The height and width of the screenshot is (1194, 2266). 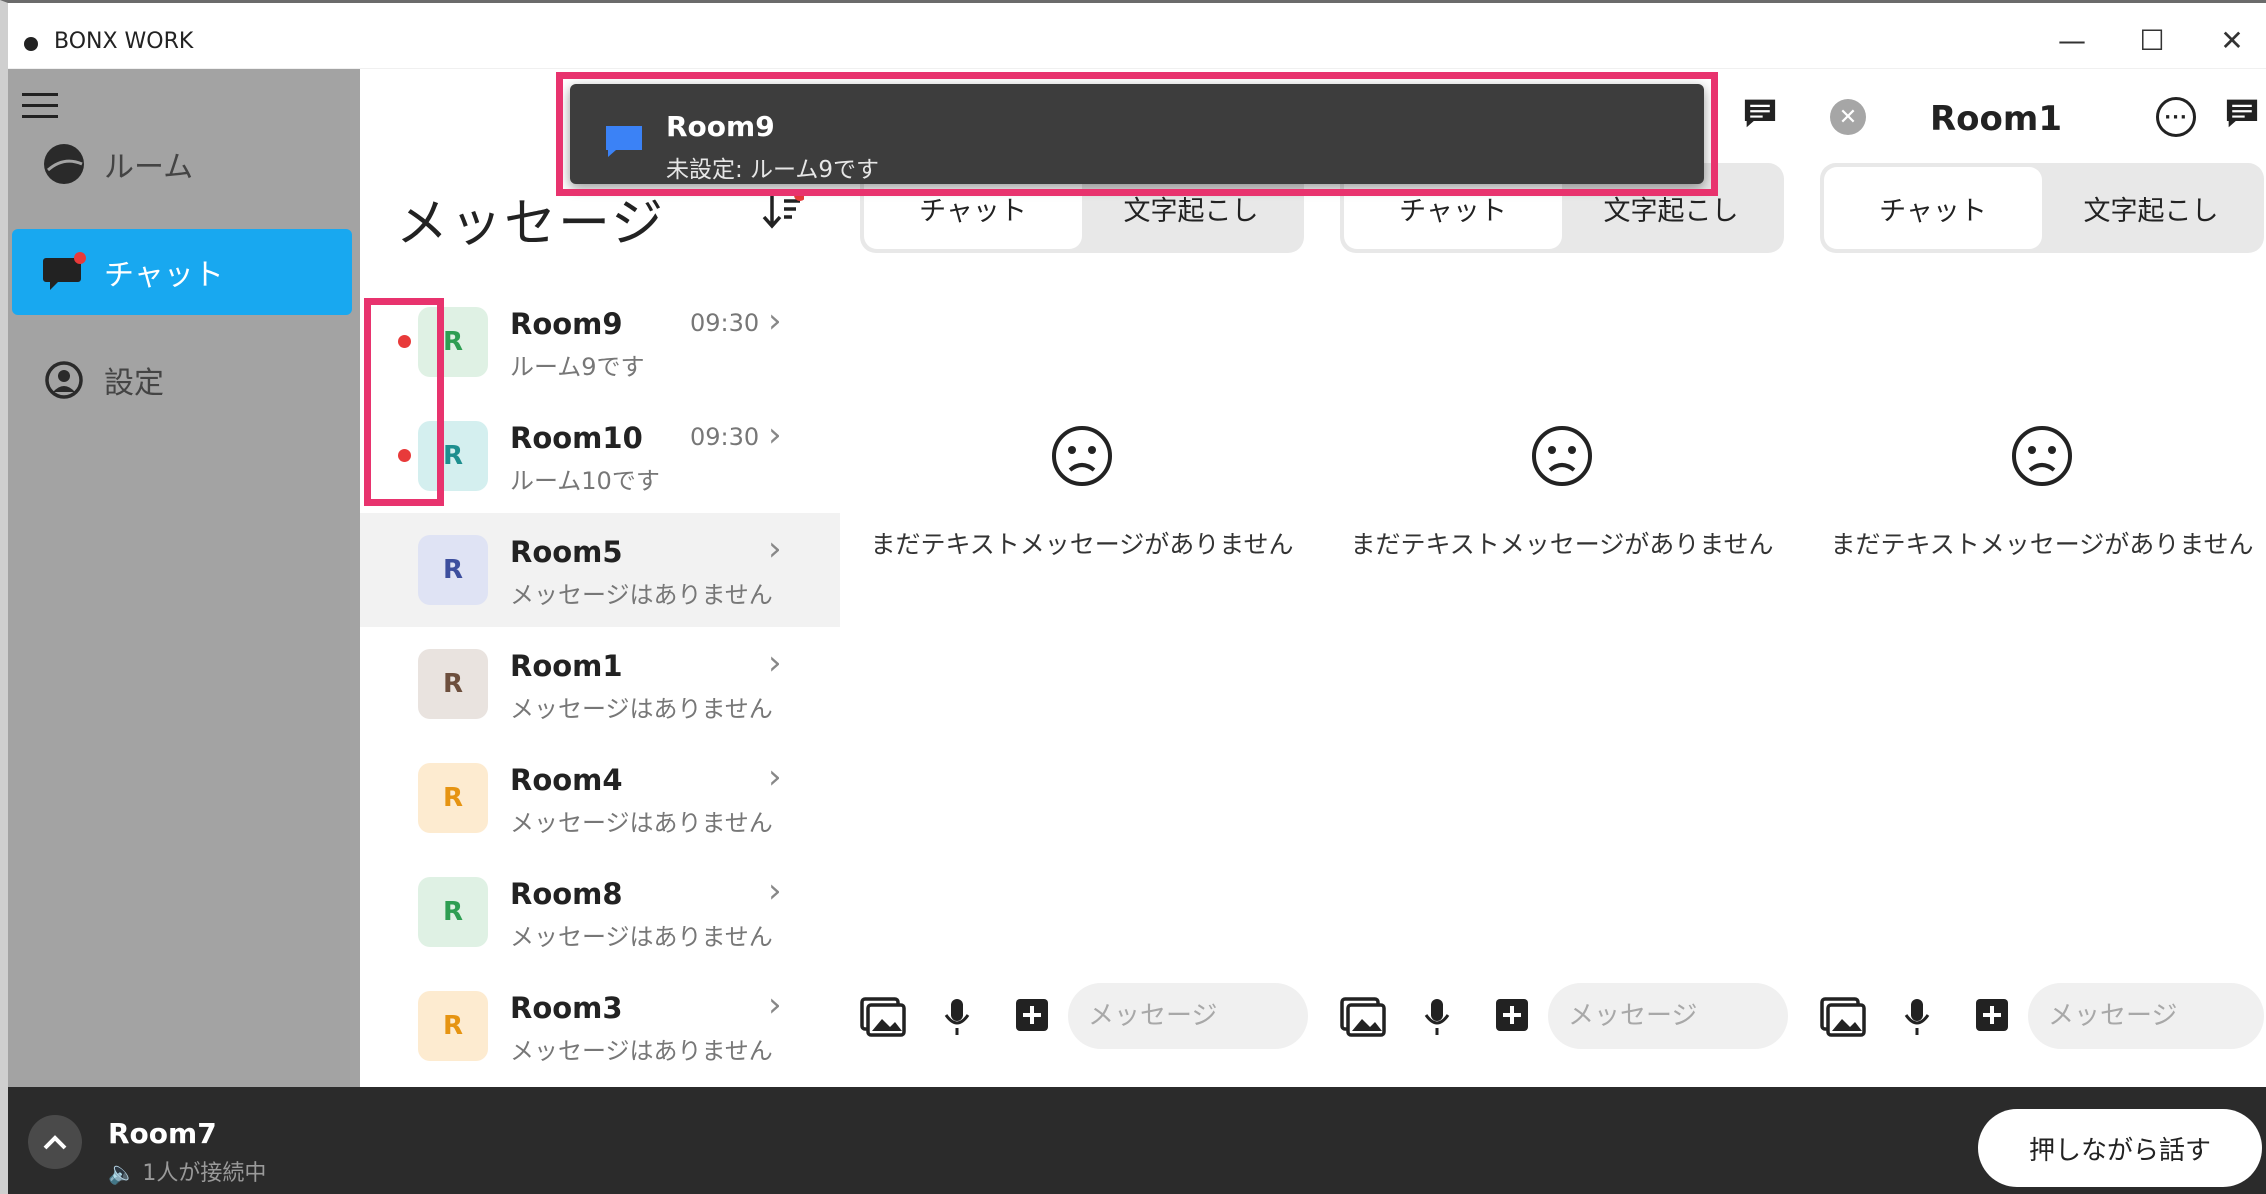 What do you see at coordinates (2232, 40) in the screenshot?
I see `close-window-button: ✕` at bounding box center [2232, 40].